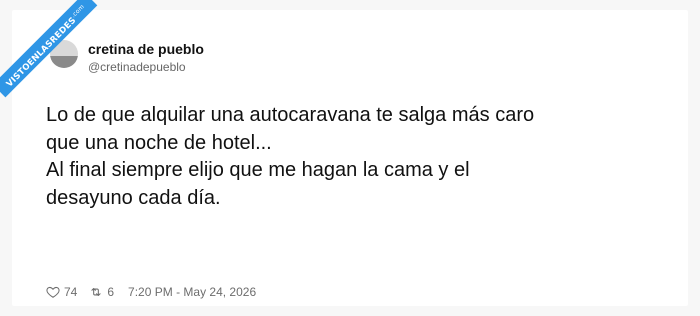 The height and width of the screenshot is (316, 700). Describe the element at coordinates (78, 11) in the screenshot. I see `watermark-suffix: .com` at that location.